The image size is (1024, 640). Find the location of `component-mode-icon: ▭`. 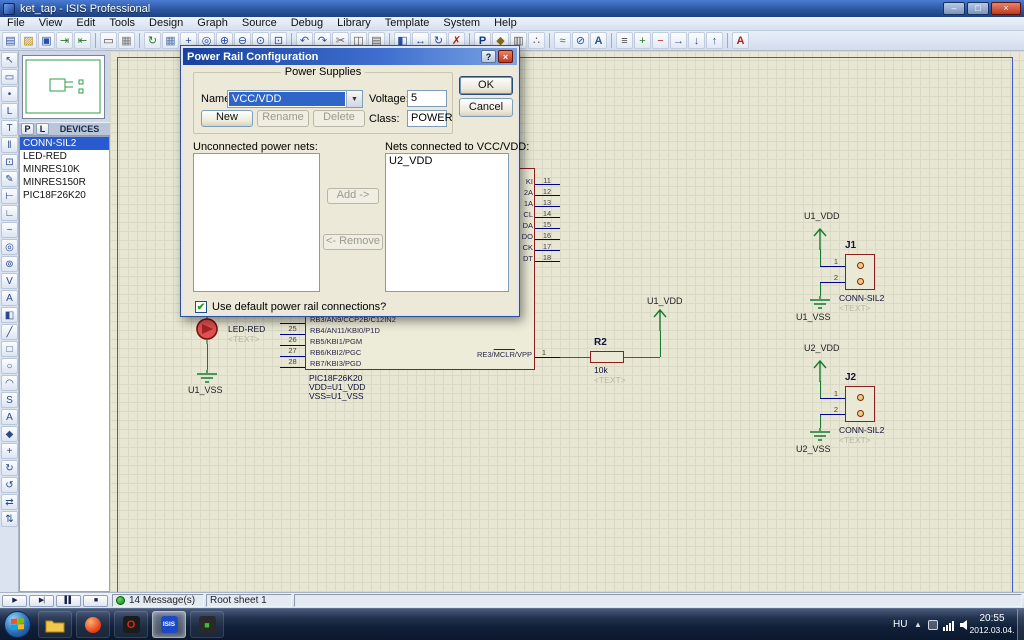

component-mode-icon: ▭ is located at coordinates (9, 77).